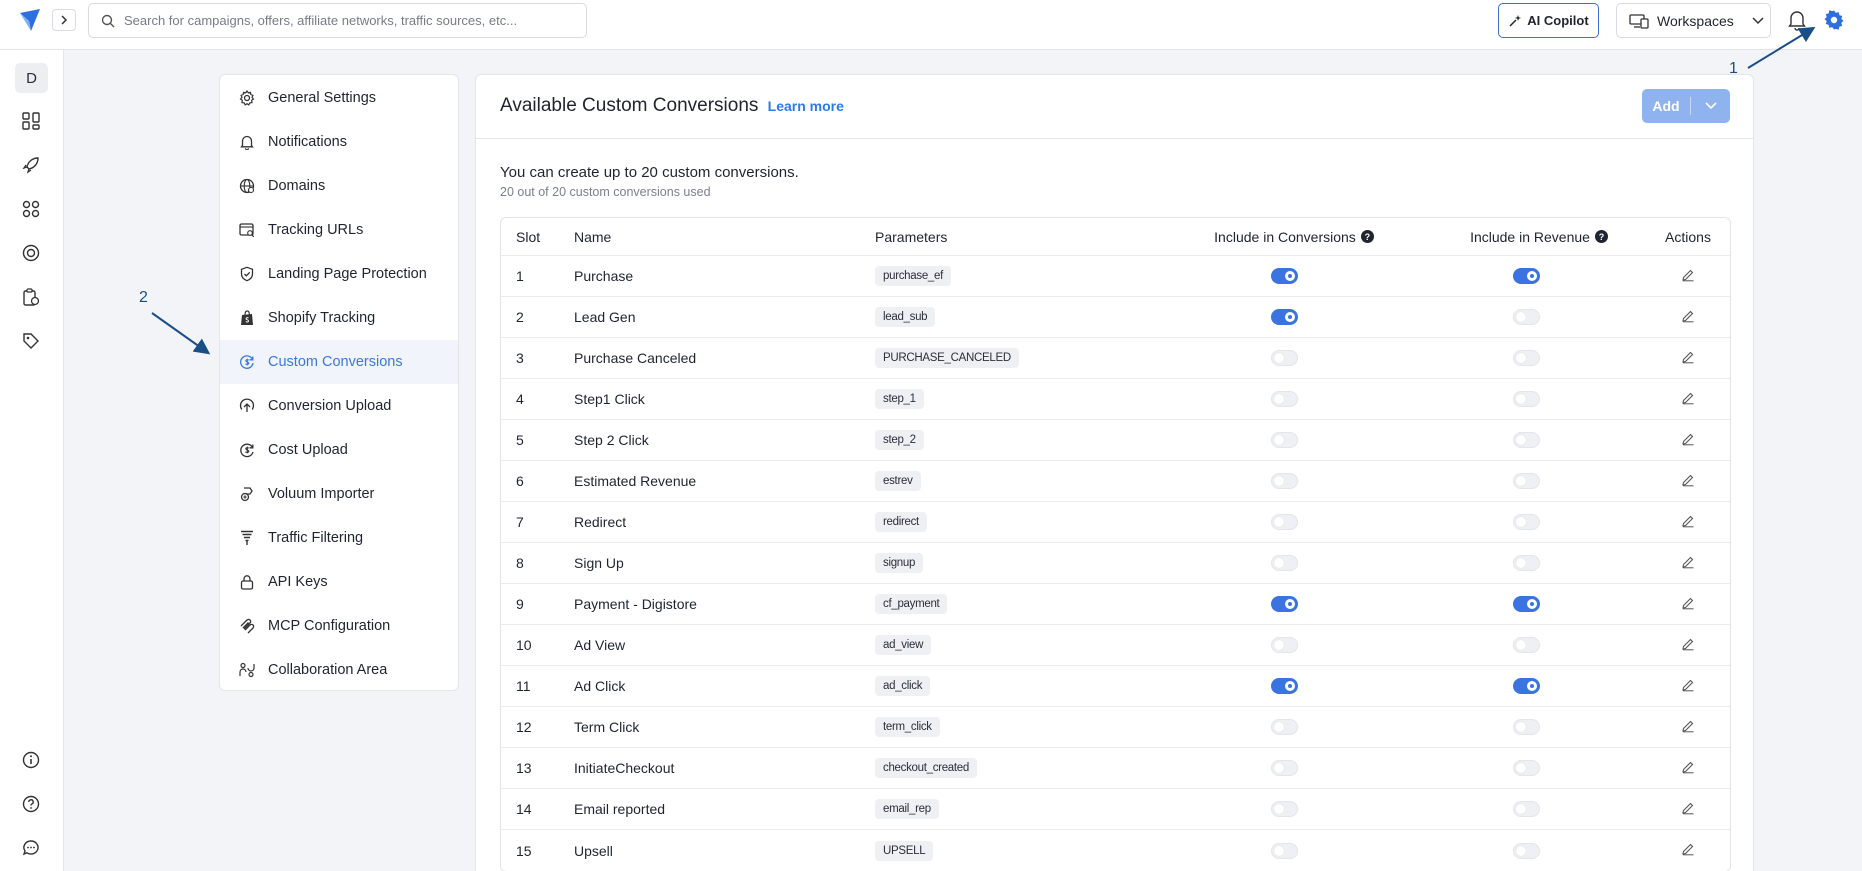 The height and width of the screenshot is (871, 1862). What do you see at coordinates (905, 317) in the screenshot?
I see `parameter-chip: lead_sub` at bounding box center [905, 317].